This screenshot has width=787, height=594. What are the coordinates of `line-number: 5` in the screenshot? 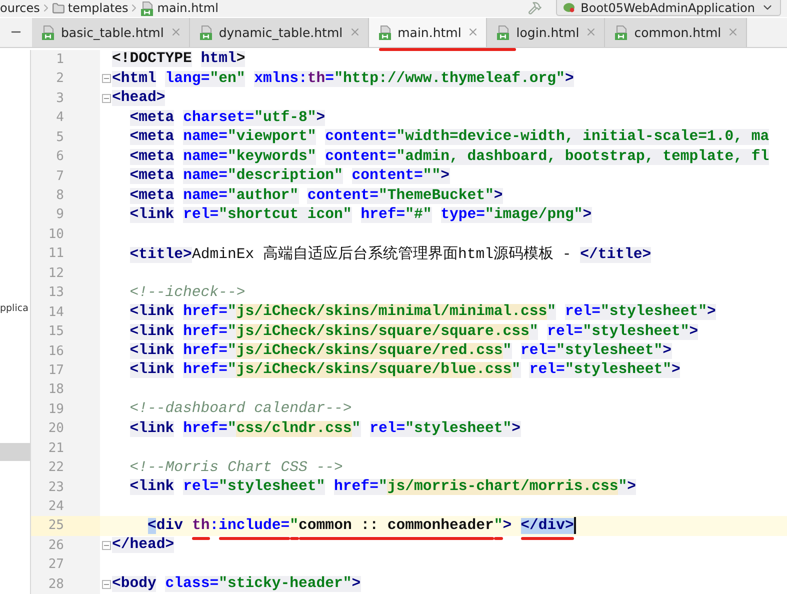 It's located at (59, 137).